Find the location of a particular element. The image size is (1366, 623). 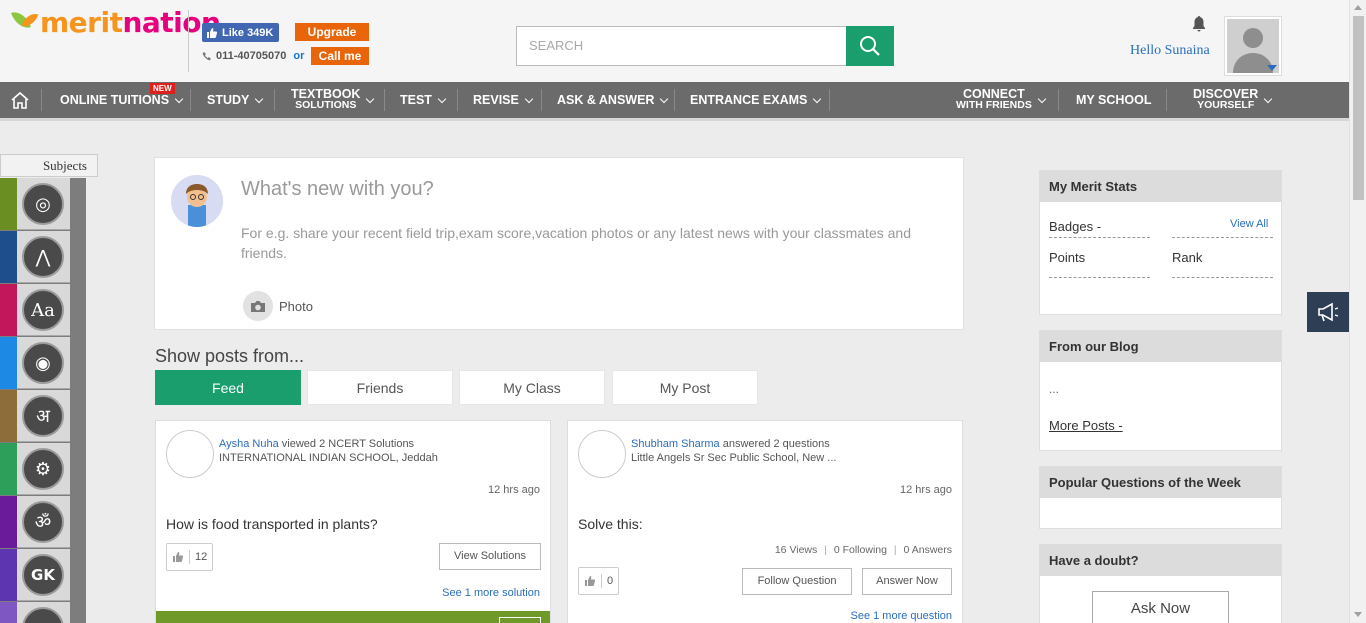

home-nav is located at coordinates (20, 100).